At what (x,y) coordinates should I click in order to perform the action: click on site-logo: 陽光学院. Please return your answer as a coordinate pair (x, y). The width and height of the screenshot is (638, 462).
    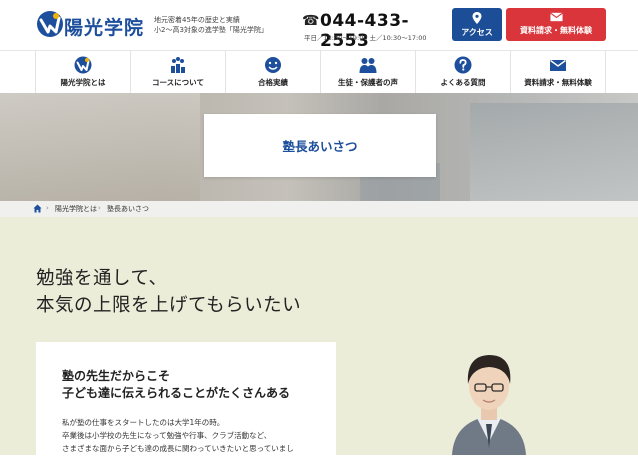
    Looking at the image, I should click on (91, 24).